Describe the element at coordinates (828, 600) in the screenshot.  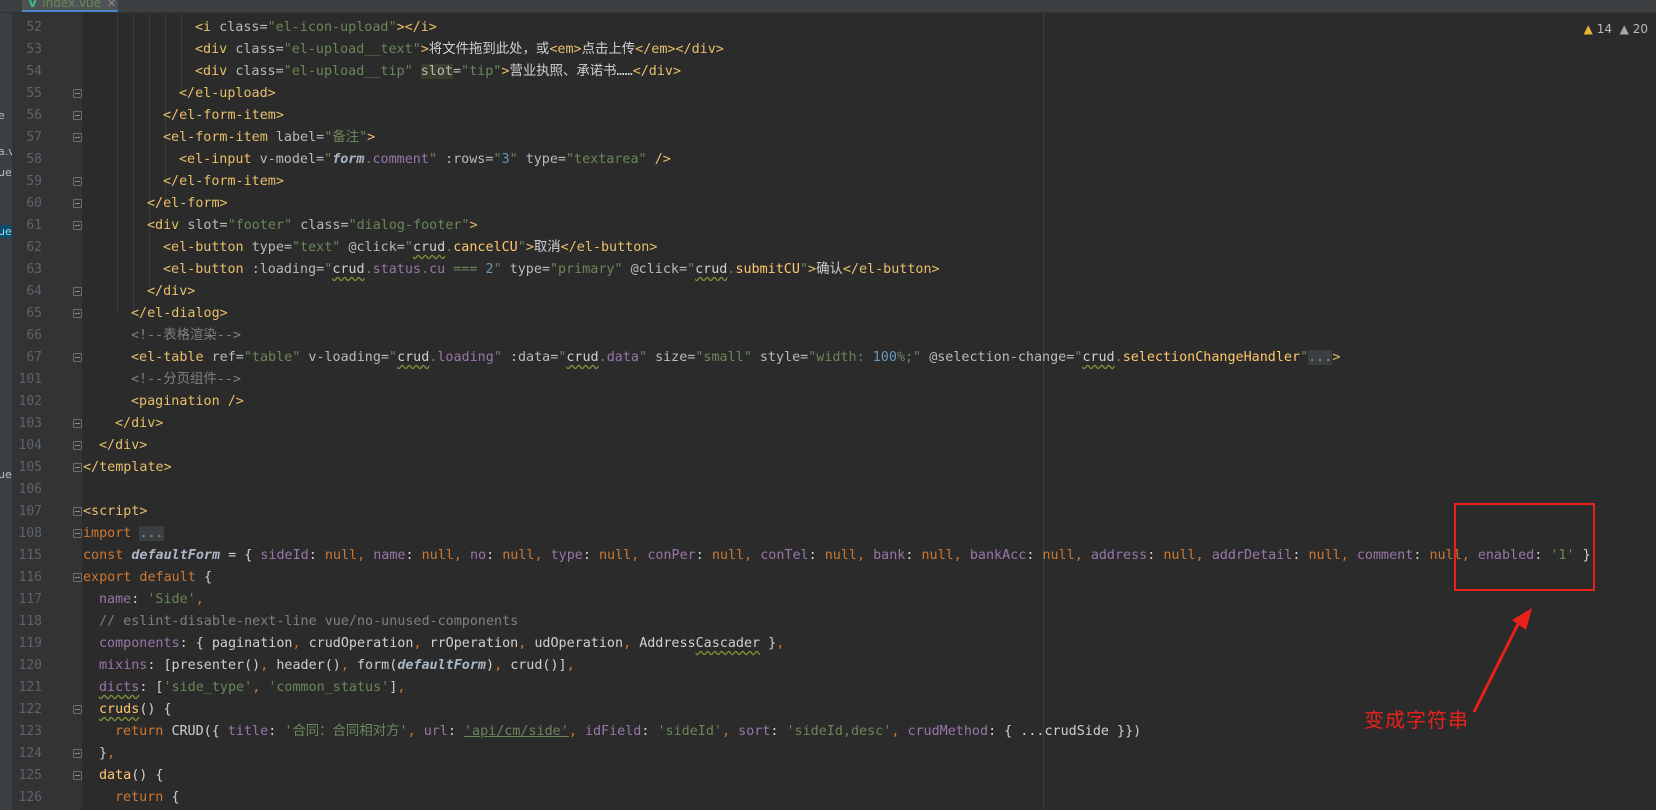
I see `code-line: 117 name: 'Side',` at that location.